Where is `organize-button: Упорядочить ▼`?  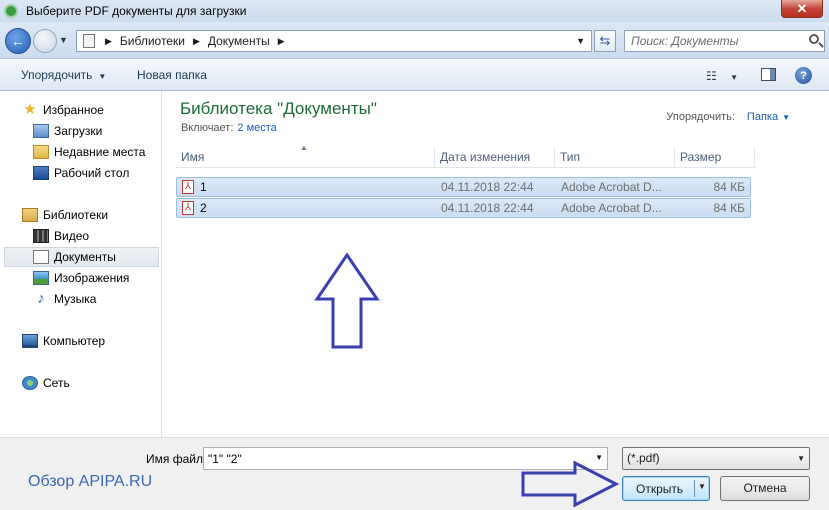 organize-button: Упорядочить ▼ is located at coordinates (63, 75).